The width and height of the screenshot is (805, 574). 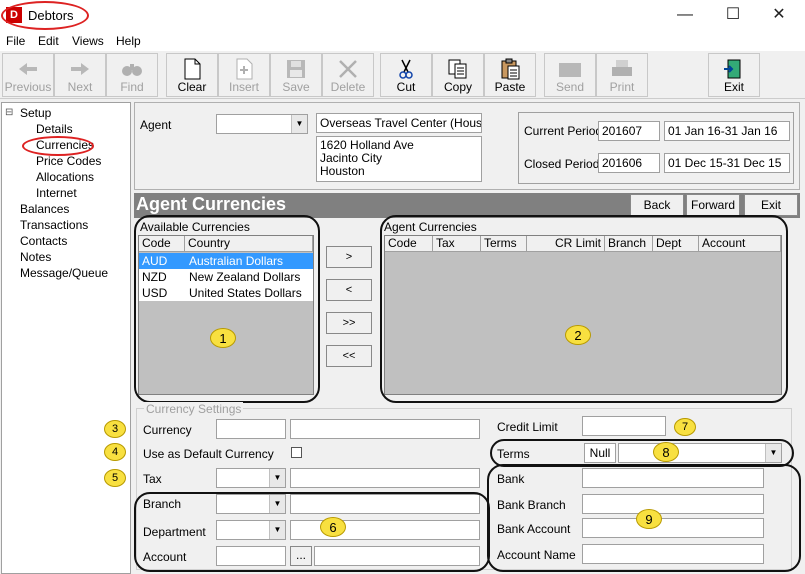 I want to click on menu-views: Views, so click(x=88, y=41).